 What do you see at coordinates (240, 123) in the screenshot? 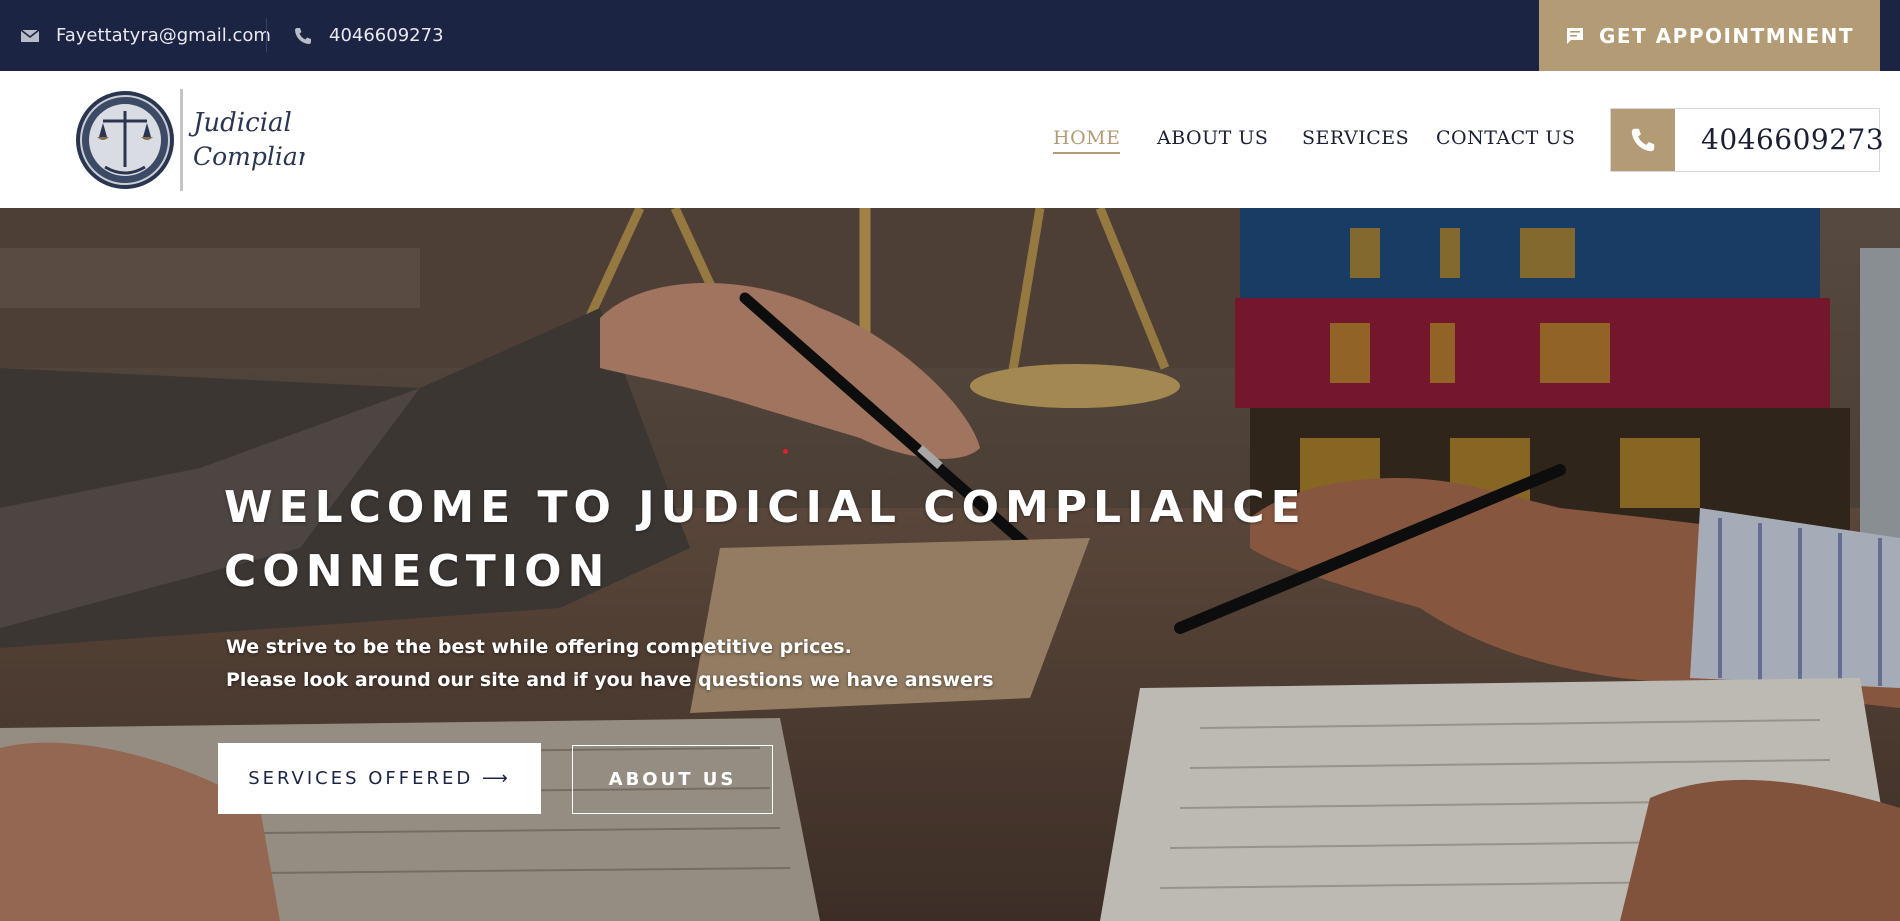
I see `svg-text: Judicial` at bounding box center [240, 123].